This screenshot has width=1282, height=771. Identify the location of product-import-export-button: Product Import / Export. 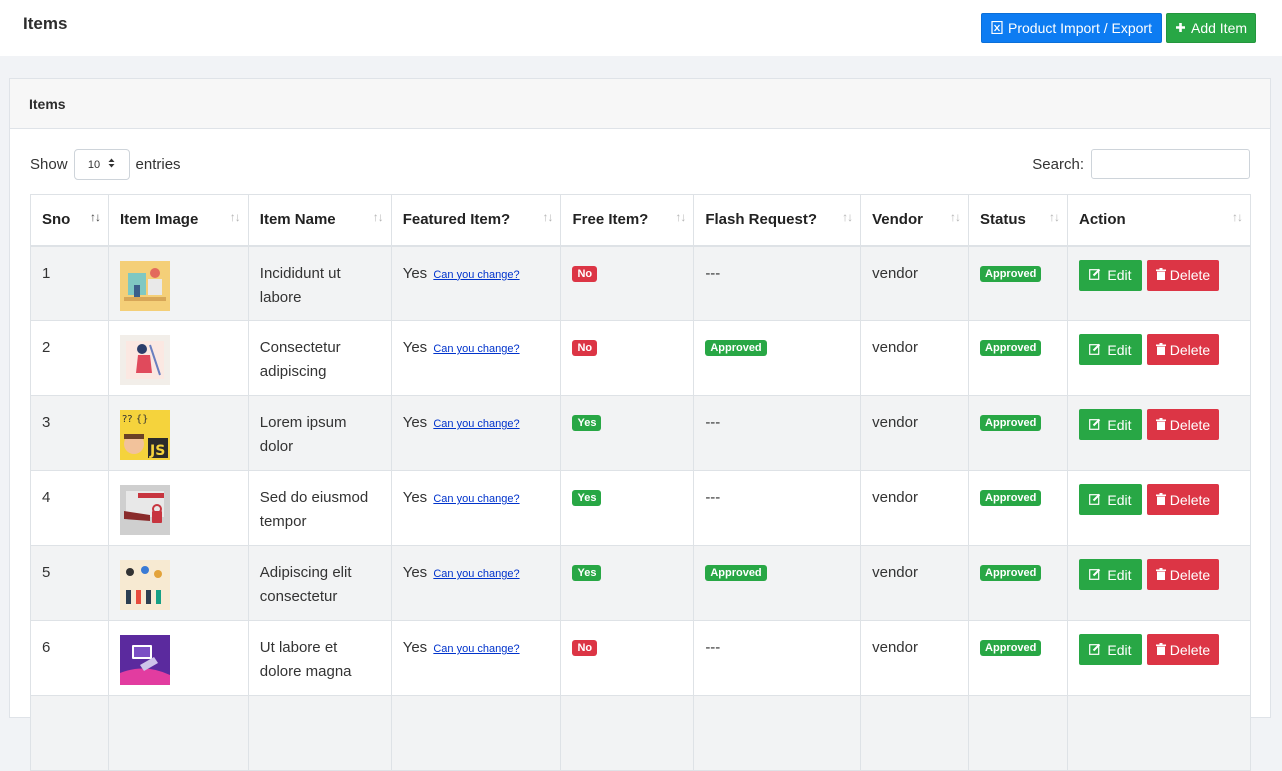
(1071, 28).